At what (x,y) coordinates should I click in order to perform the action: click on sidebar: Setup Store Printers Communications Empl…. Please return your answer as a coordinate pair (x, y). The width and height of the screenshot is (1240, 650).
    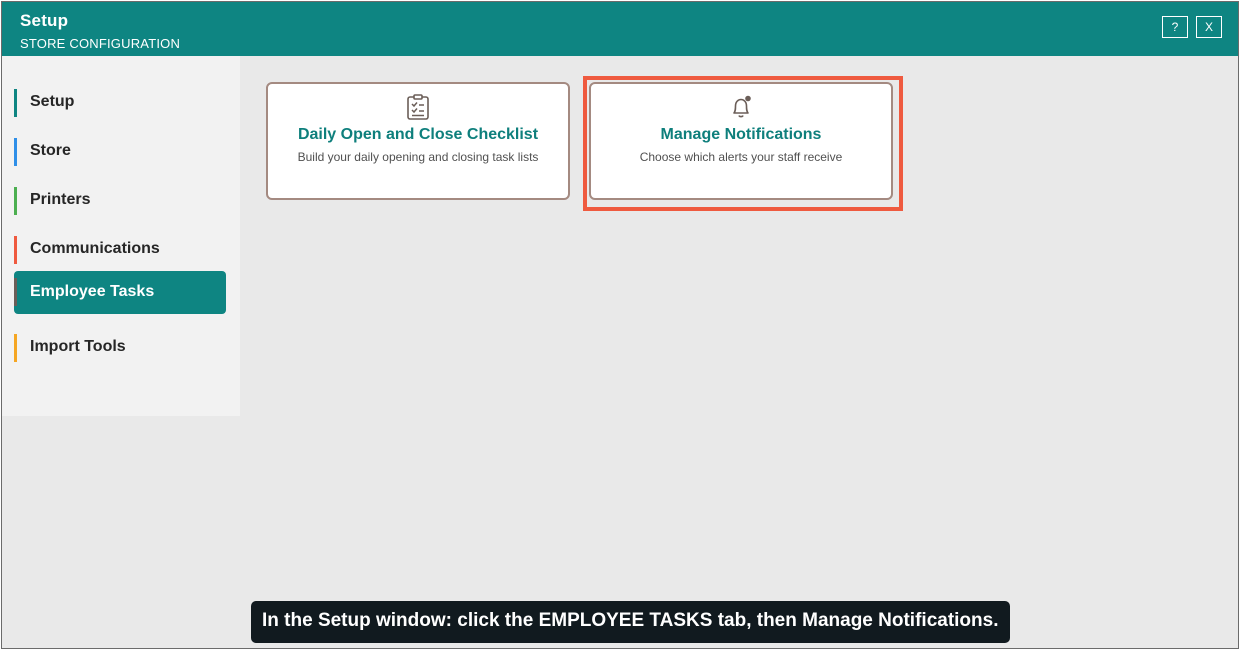
    Looking at the image, I should click on (121, 236).